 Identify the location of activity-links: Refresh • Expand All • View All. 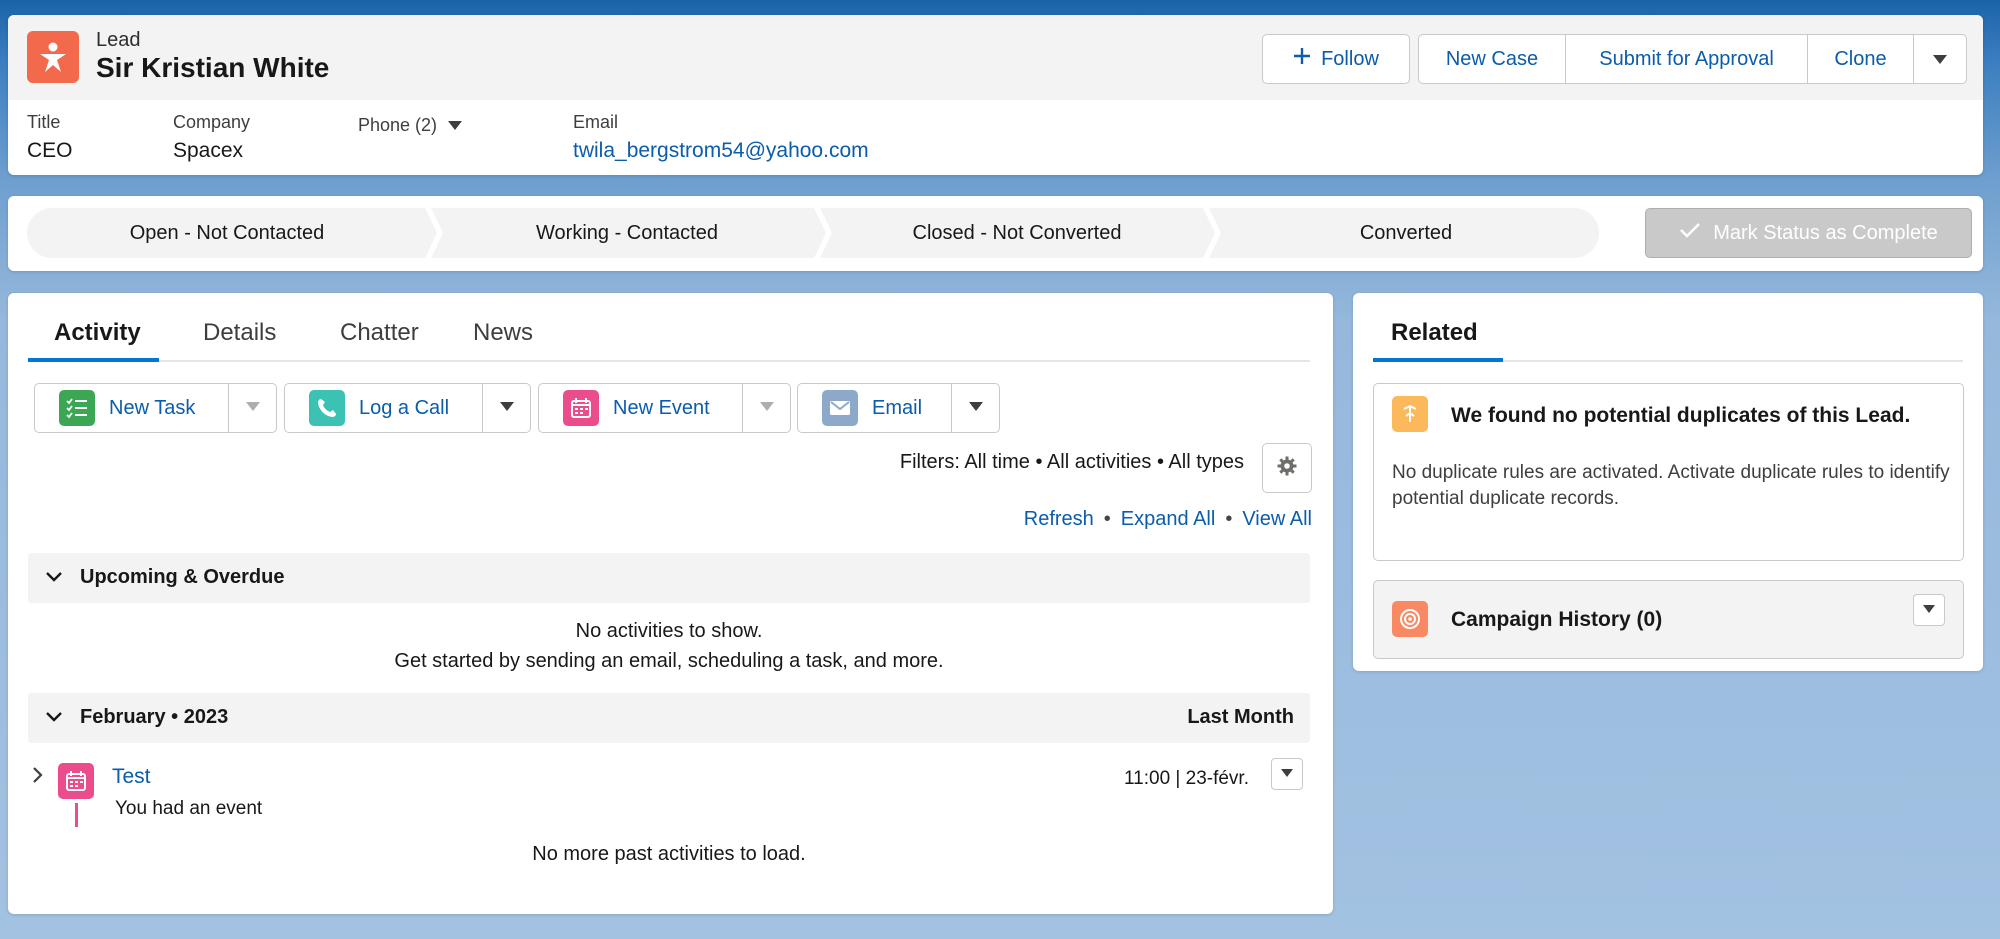
(1168, 519).